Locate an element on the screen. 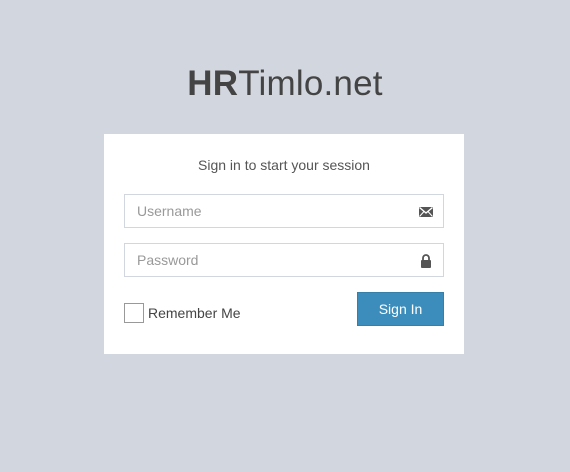 The width and height of the screenshot is (570, 472). app-logo: HRTimlo.net is located at coordinates (285, 84).